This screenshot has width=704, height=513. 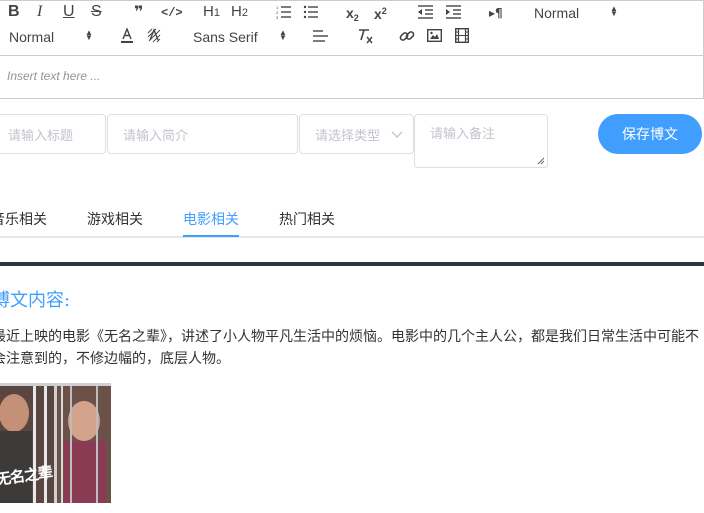 What do you see at coordinates (397, 134) in the screenshot?
I see `chevron-down-icon` at bounding box center [397, 134].